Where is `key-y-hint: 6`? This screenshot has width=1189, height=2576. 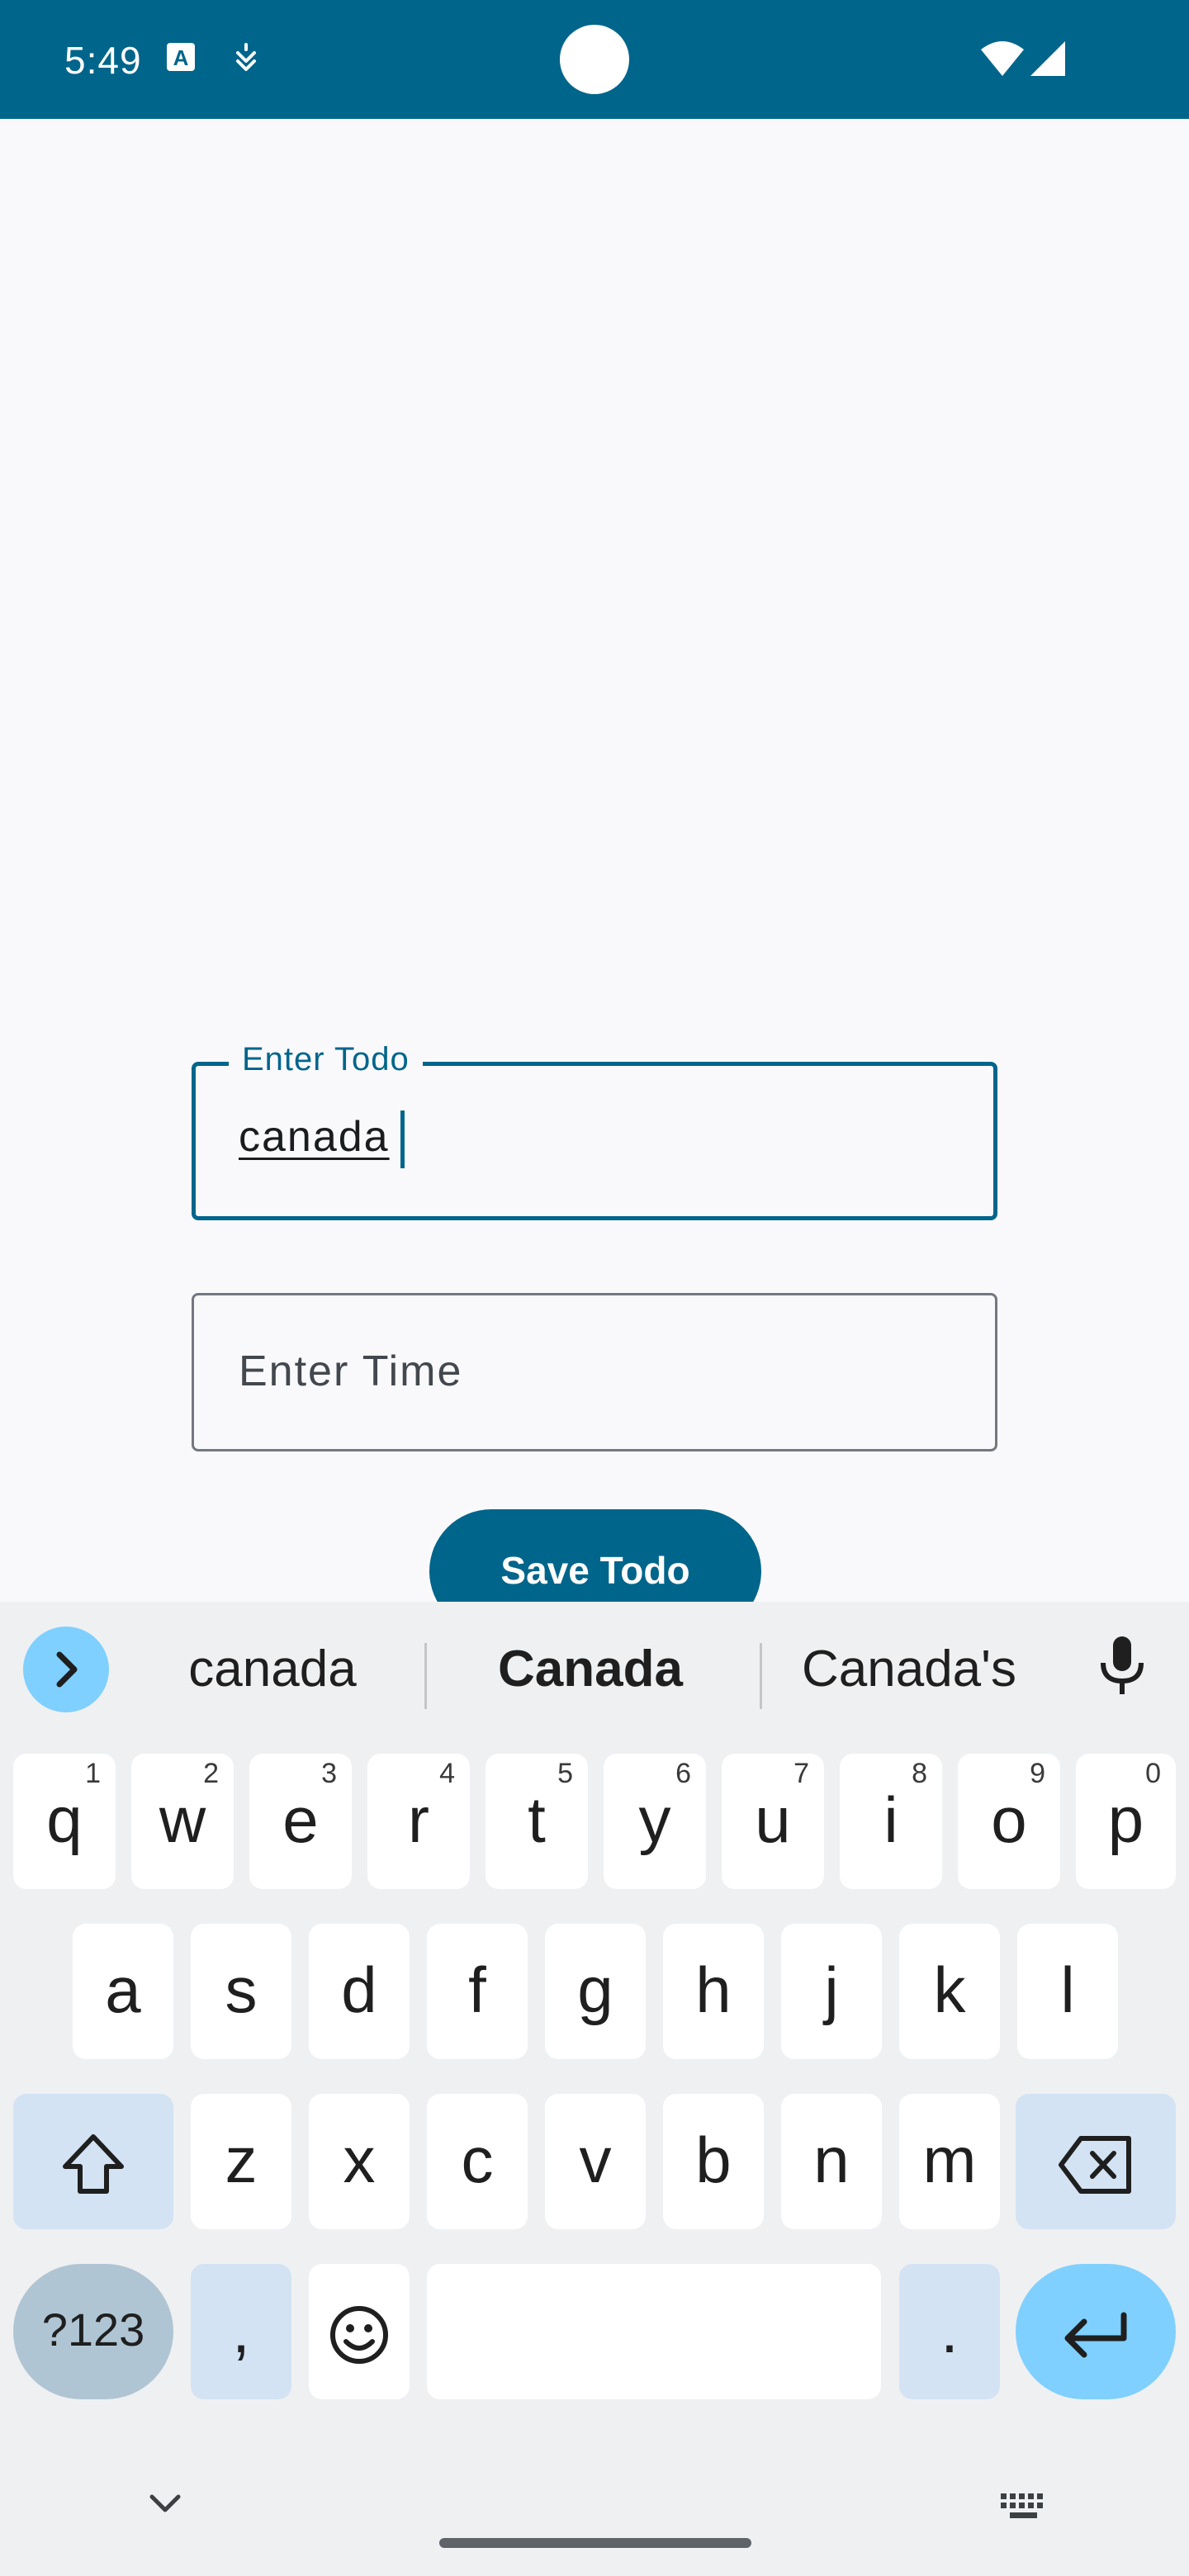 key-y-hint: 6 is located at coordinates (683, 1773).